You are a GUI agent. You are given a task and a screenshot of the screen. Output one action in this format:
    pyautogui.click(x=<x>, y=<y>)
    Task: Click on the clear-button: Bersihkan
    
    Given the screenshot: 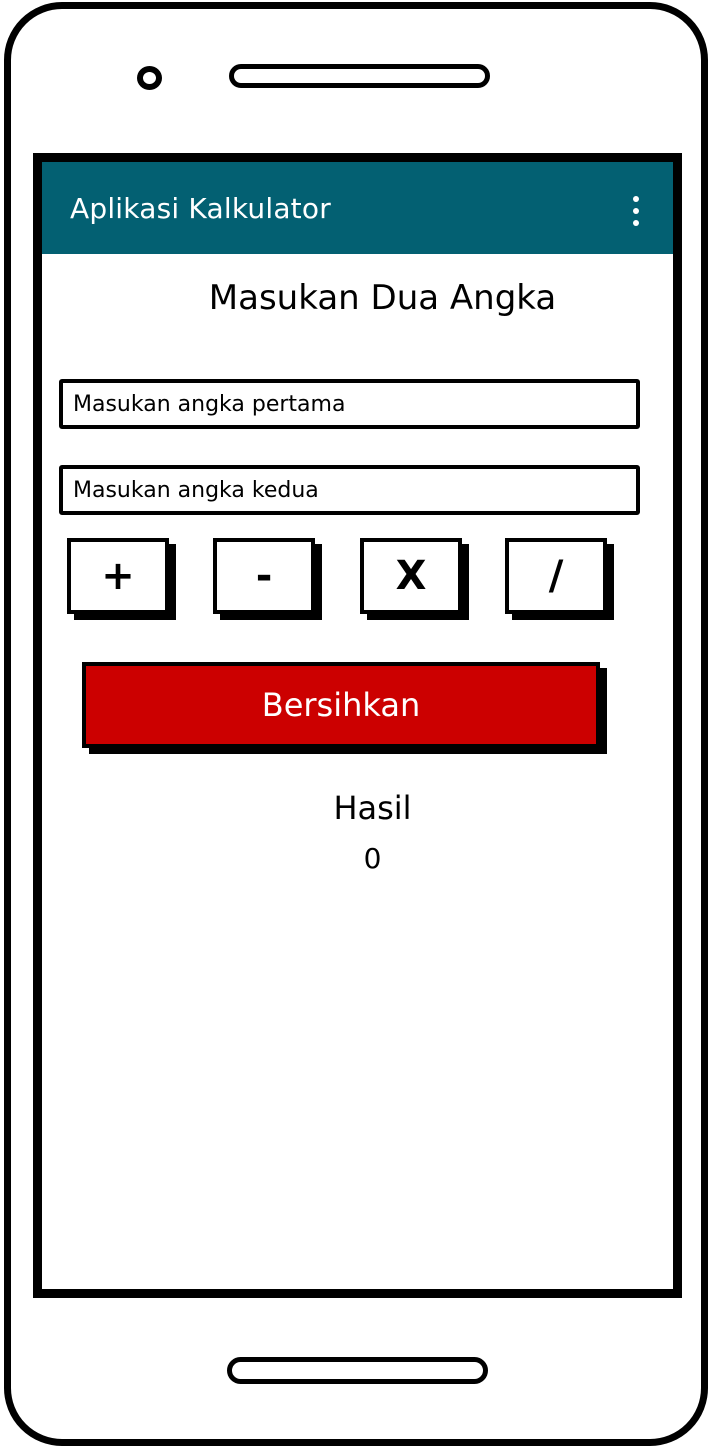 What is the action you would take?
    pyautogui.click(x=341, y=705)
    